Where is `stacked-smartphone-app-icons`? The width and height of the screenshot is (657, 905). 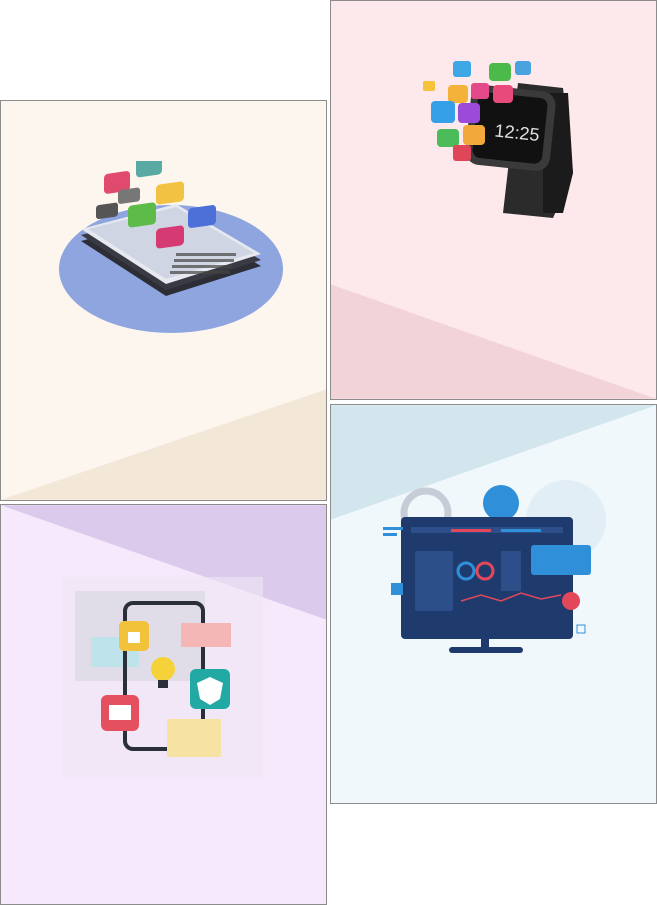
stacked-smartphone-app-icons is located at coordinates (171, 247).